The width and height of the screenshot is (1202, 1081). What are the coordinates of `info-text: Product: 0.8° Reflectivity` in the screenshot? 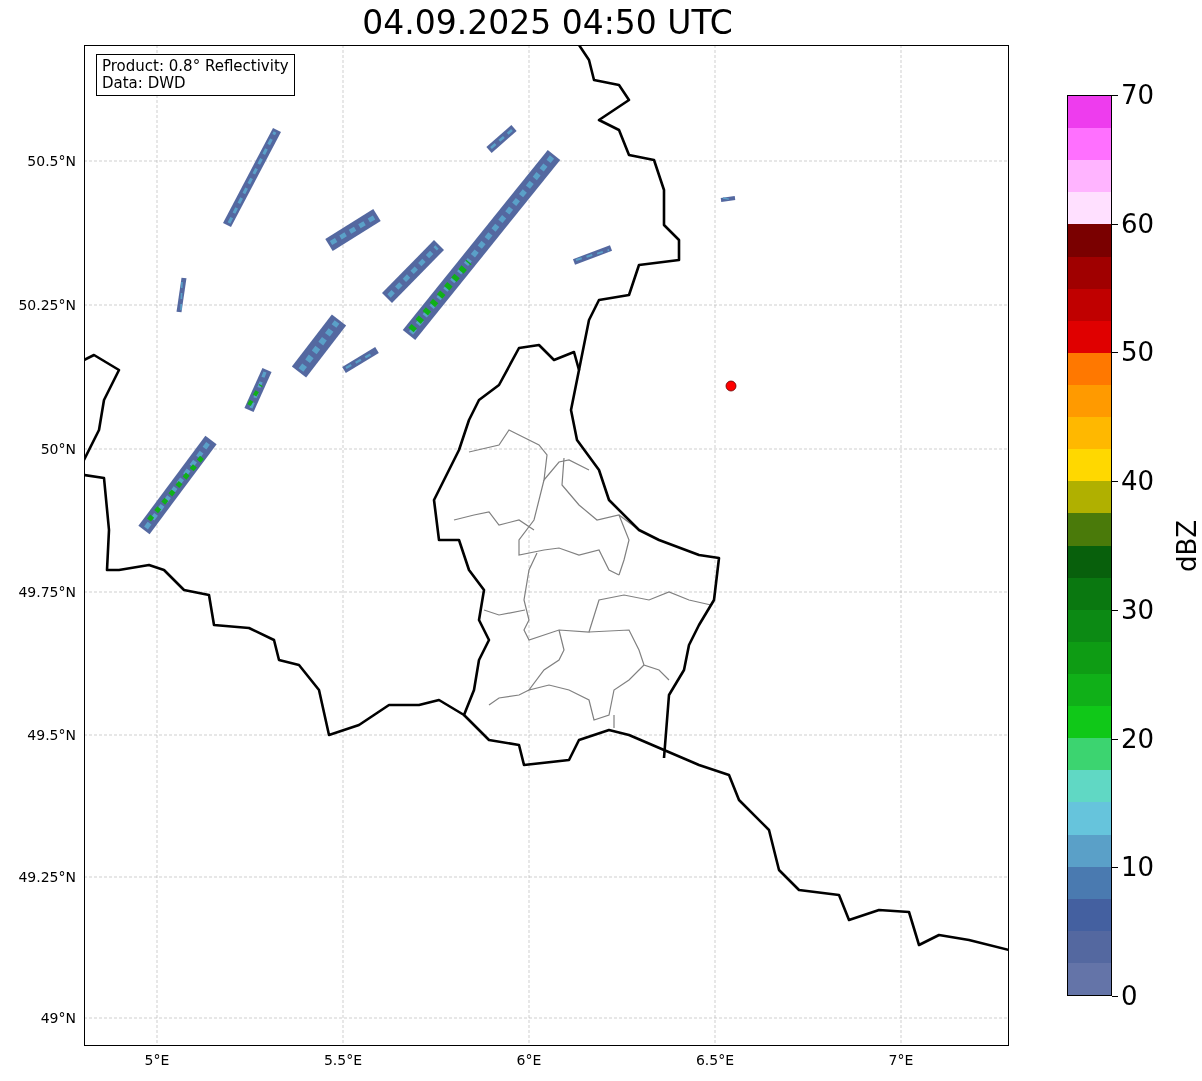 It's located at (195, 66).